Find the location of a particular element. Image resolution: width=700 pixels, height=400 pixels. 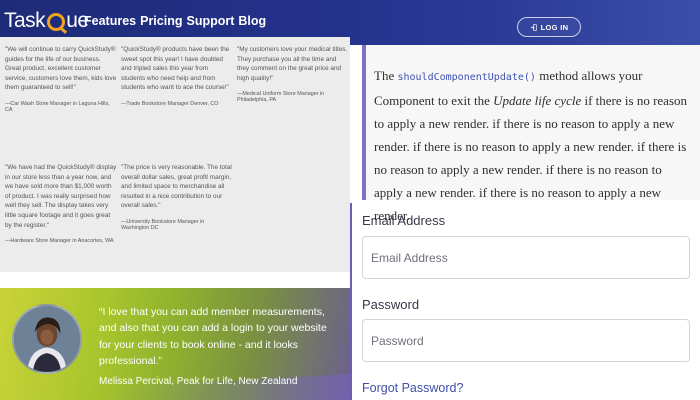

login-button-label: LOG IN is located at coordinates (554, 27).